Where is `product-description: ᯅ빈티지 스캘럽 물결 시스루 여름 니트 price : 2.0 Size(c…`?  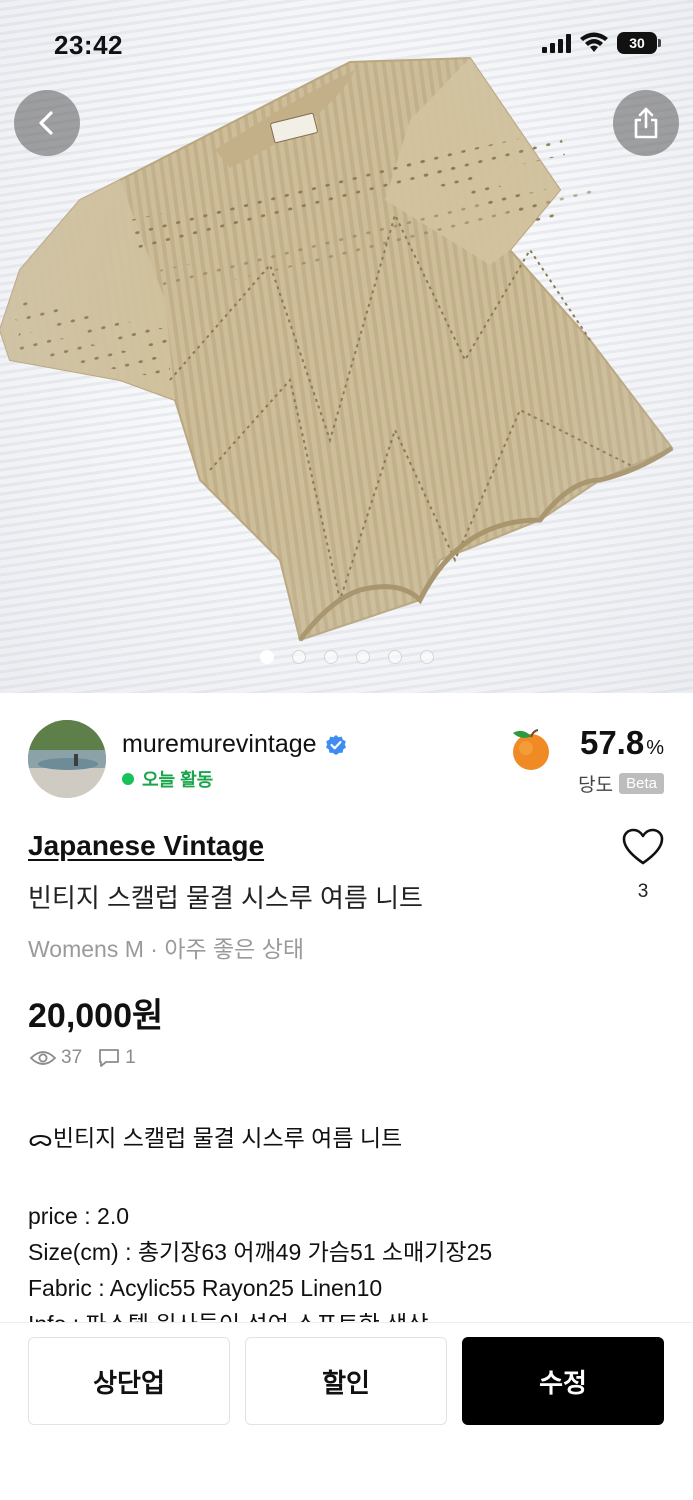
product-description: ᯅ빈티지 스캘럽 물결 시스루 여름 니트 price : 2.0 Size(c… is located at coordinates (348, 1221).